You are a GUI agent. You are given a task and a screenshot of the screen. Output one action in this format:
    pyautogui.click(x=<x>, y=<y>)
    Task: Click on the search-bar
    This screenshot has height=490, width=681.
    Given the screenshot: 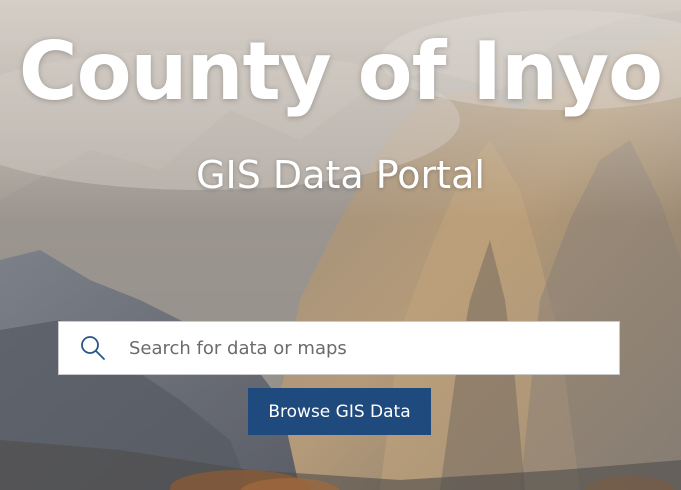 What is the action you would take?
    pyautogui.click(x=339, y=348)
    